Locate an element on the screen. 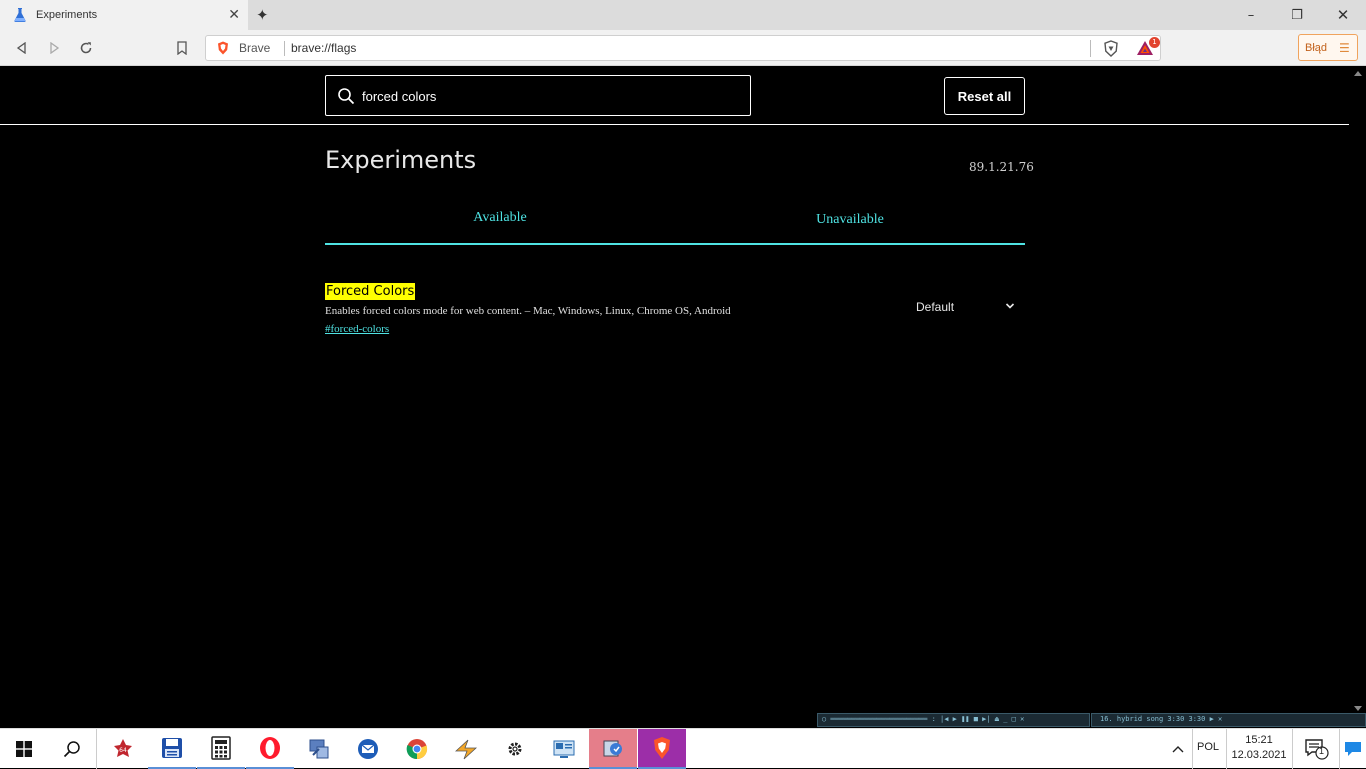  search-input is located at coordinates (547, 96).